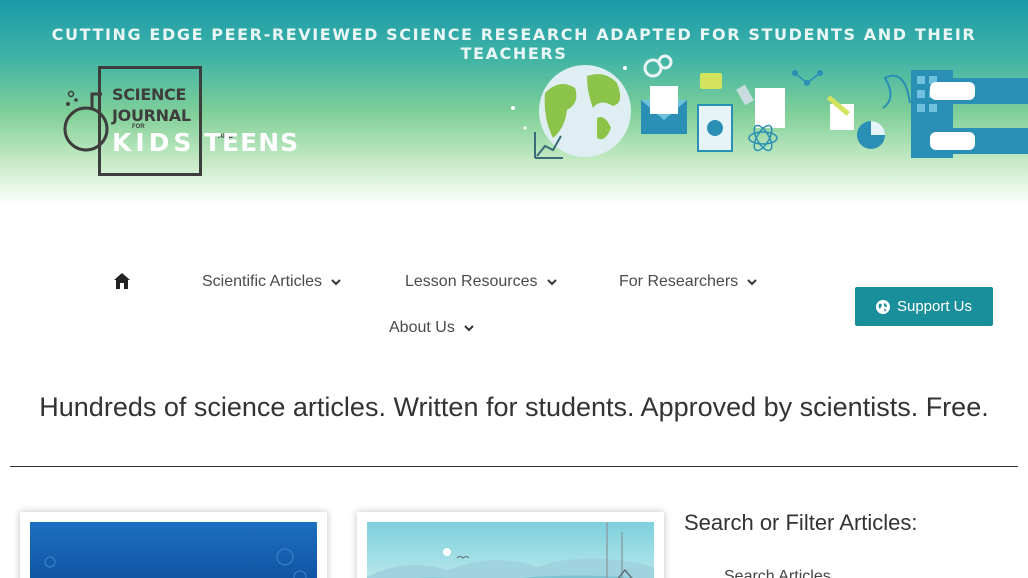 The height and width of the screenshot is (578, 1028). I want to click on filter-title: Search or Filter Articles:, so click(801, 522).